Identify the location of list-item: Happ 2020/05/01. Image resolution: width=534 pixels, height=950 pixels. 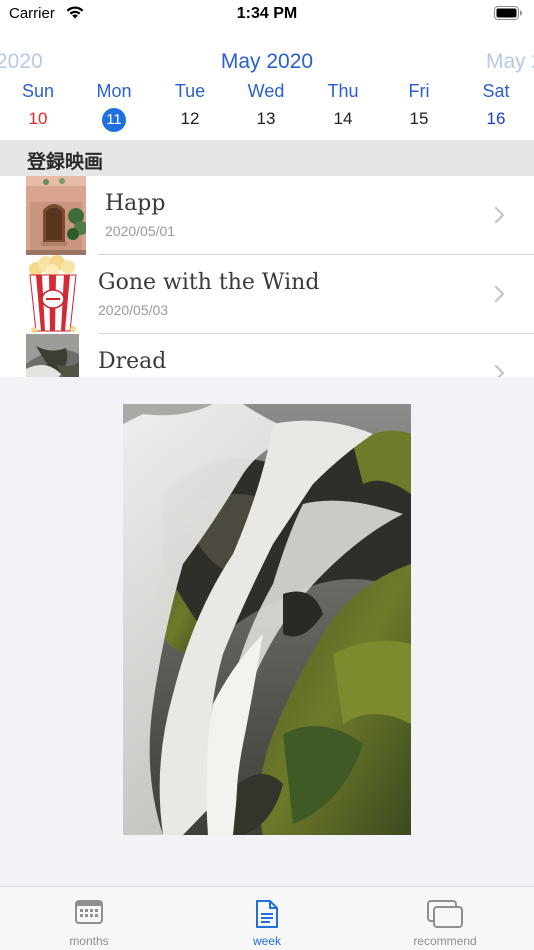
(267, 215).